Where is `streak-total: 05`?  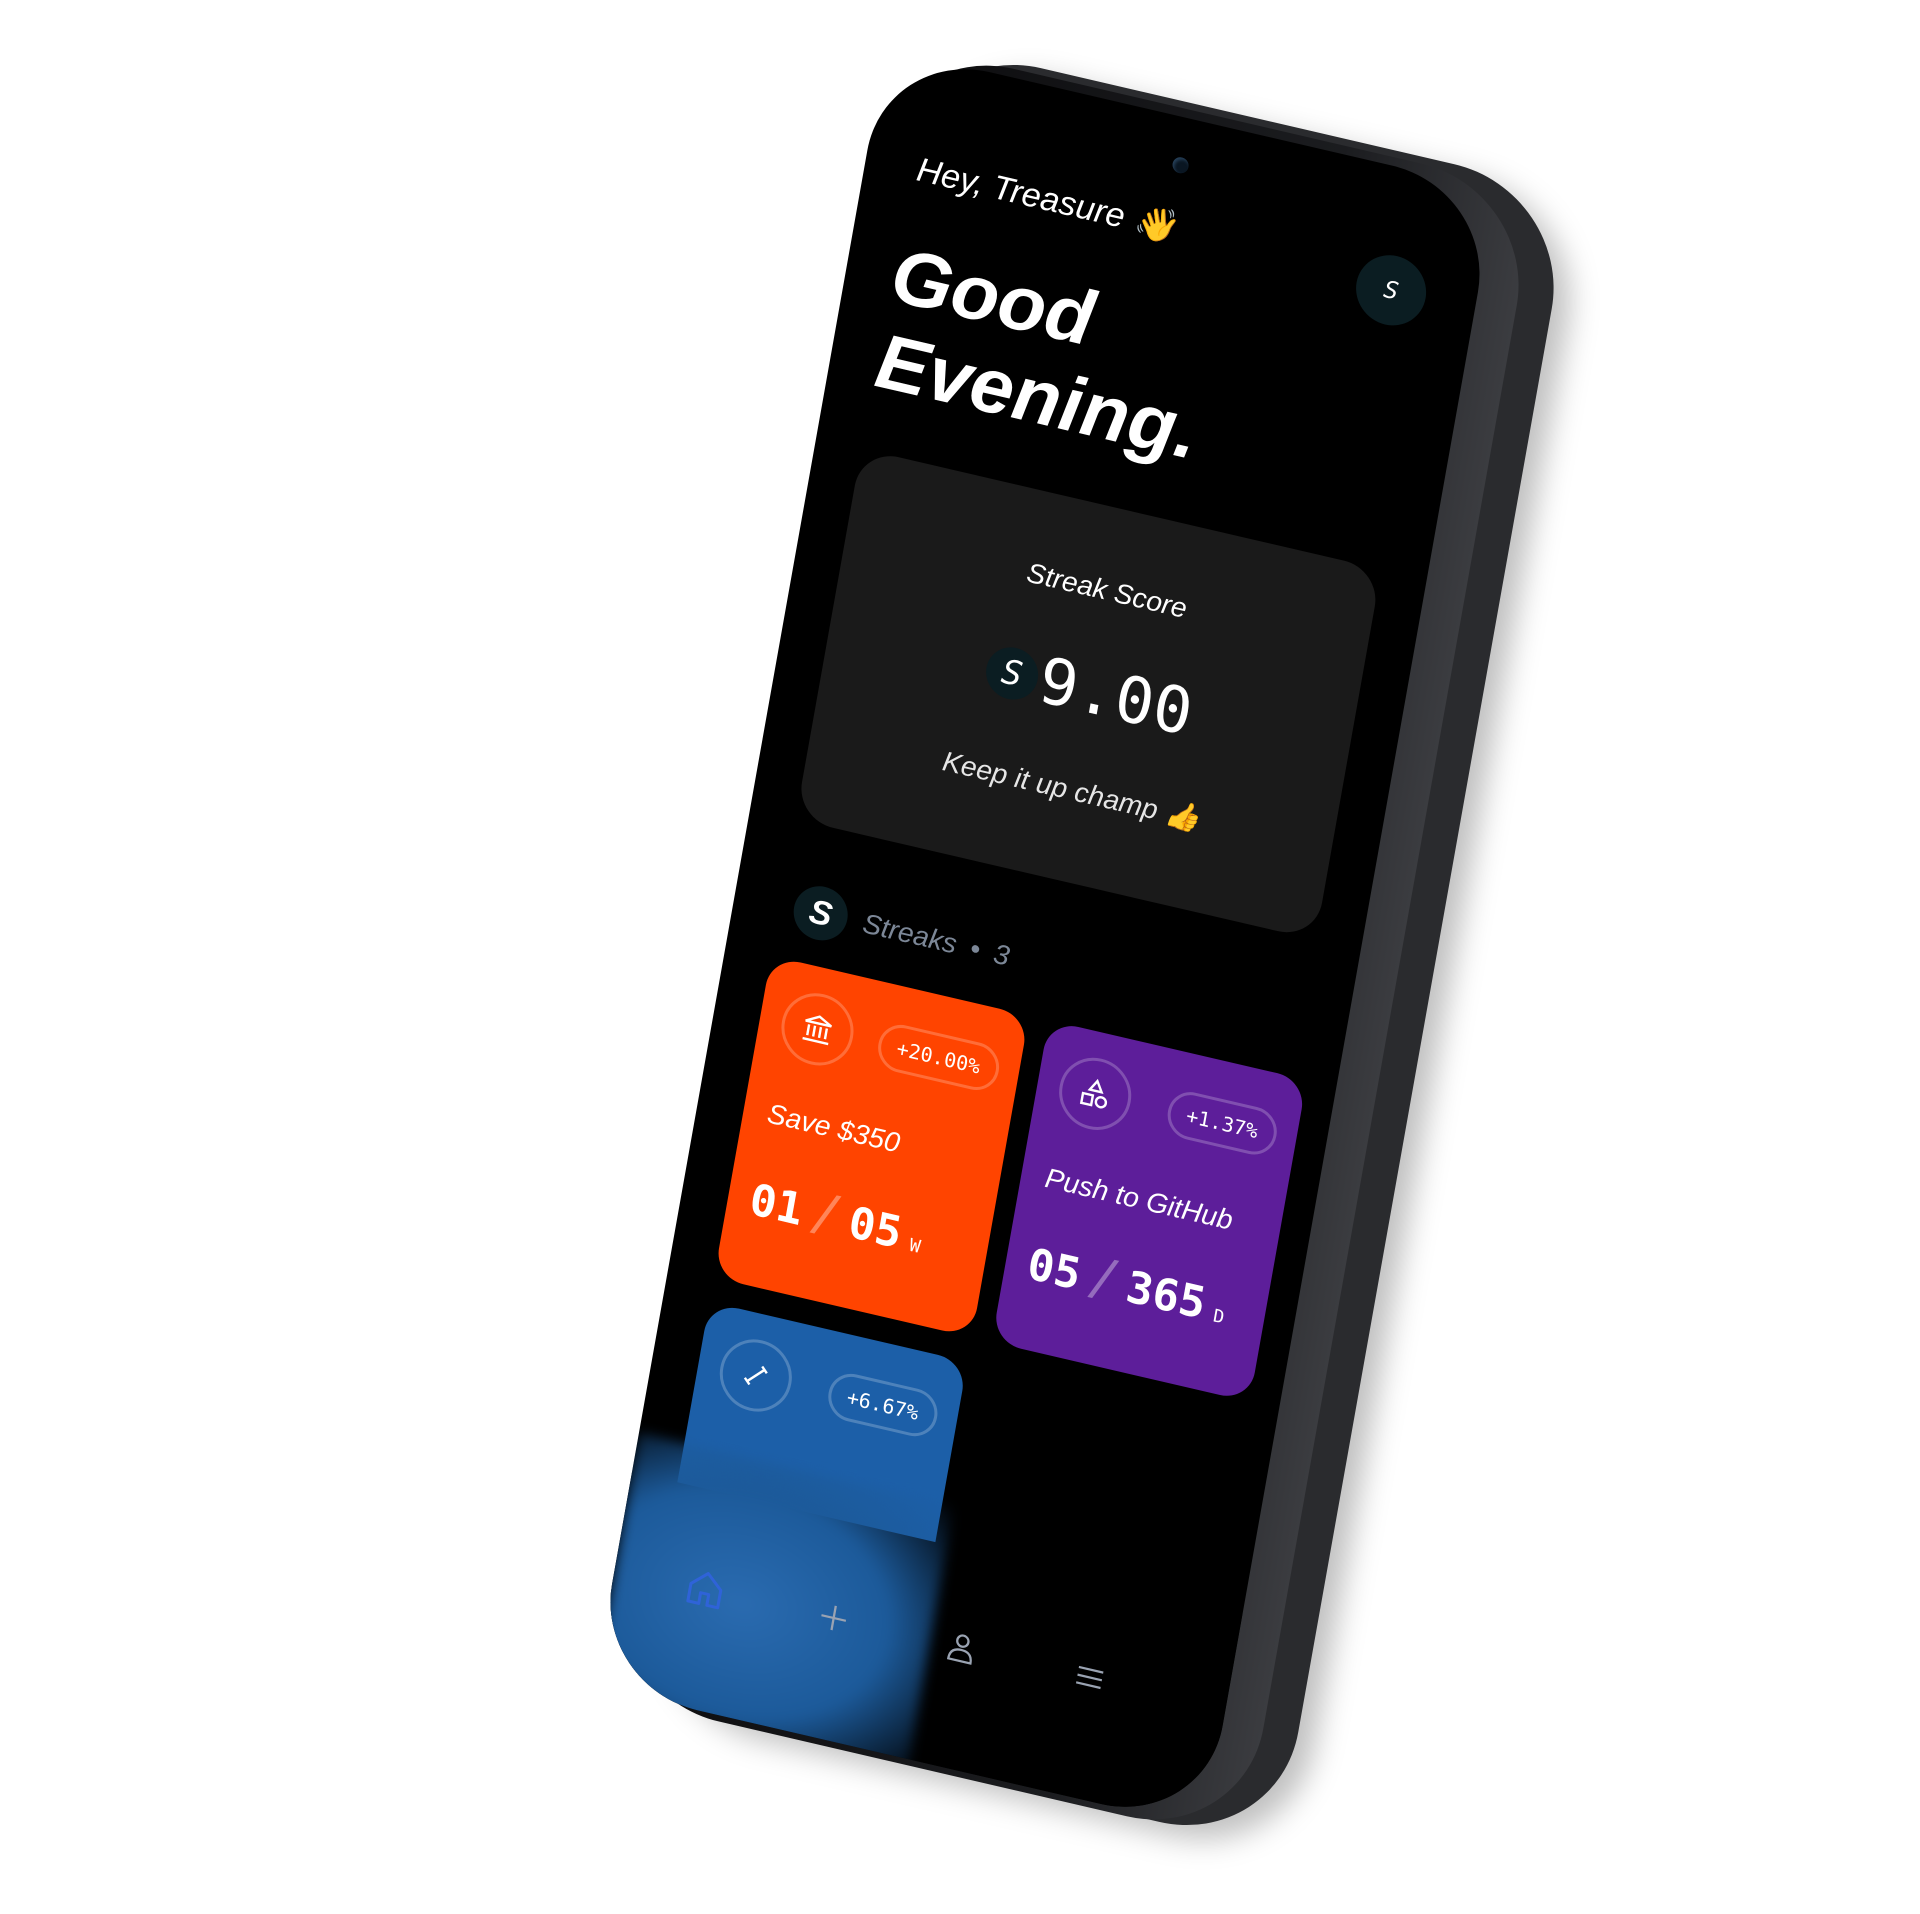
streak-total: 05 is located at coordinates (875, 1228).